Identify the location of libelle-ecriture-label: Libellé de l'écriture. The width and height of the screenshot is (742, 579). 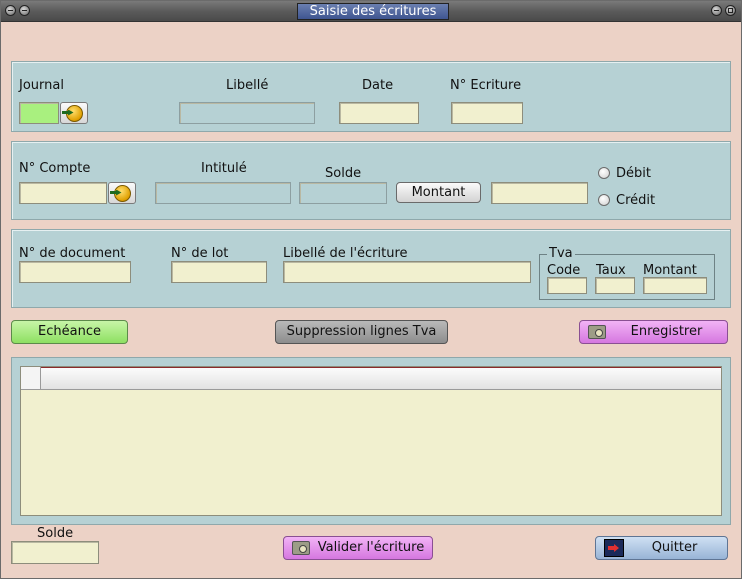
(345, 253).